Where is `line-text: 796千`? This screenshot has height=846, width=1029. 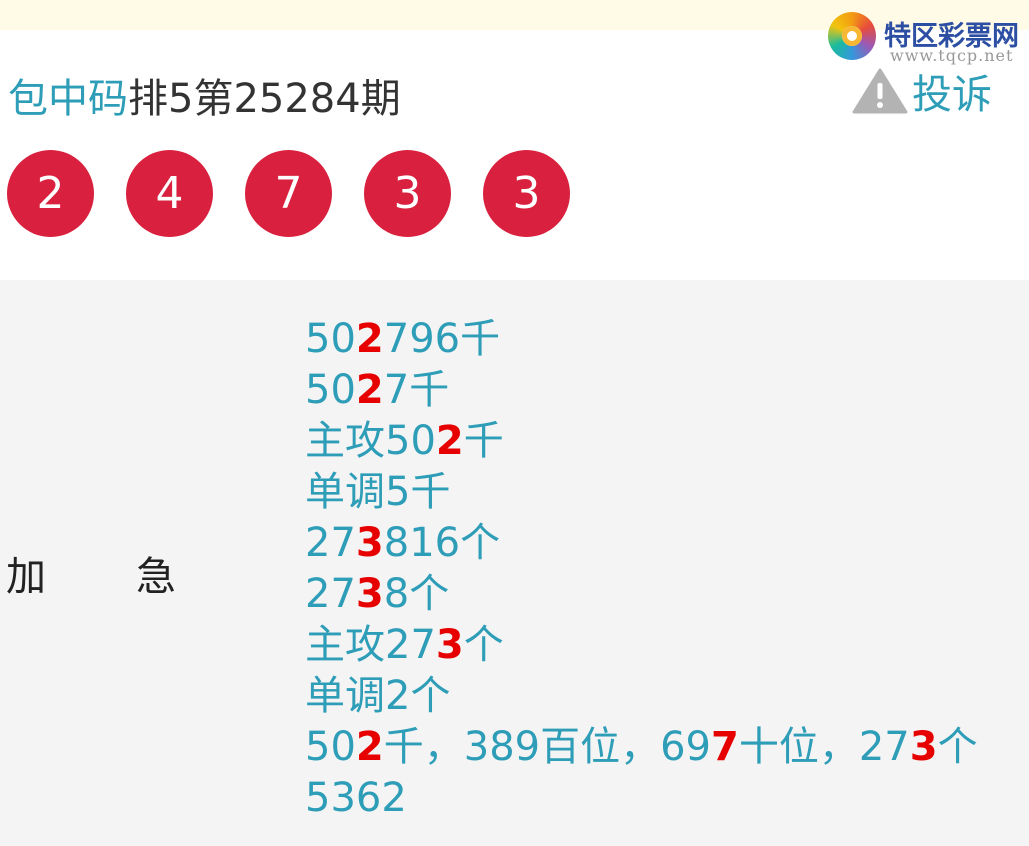 line-text: 796千 is located at coordinates (442, 339).